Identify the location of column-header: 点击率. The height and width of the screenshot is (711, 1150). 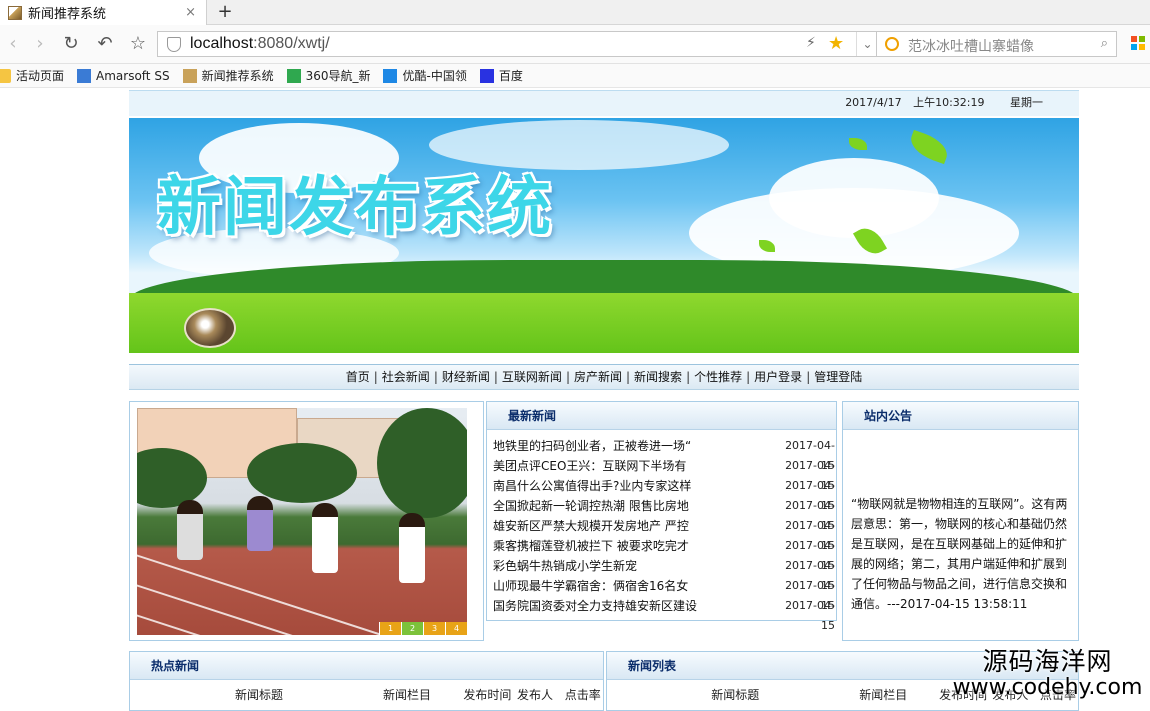
(582, 695).